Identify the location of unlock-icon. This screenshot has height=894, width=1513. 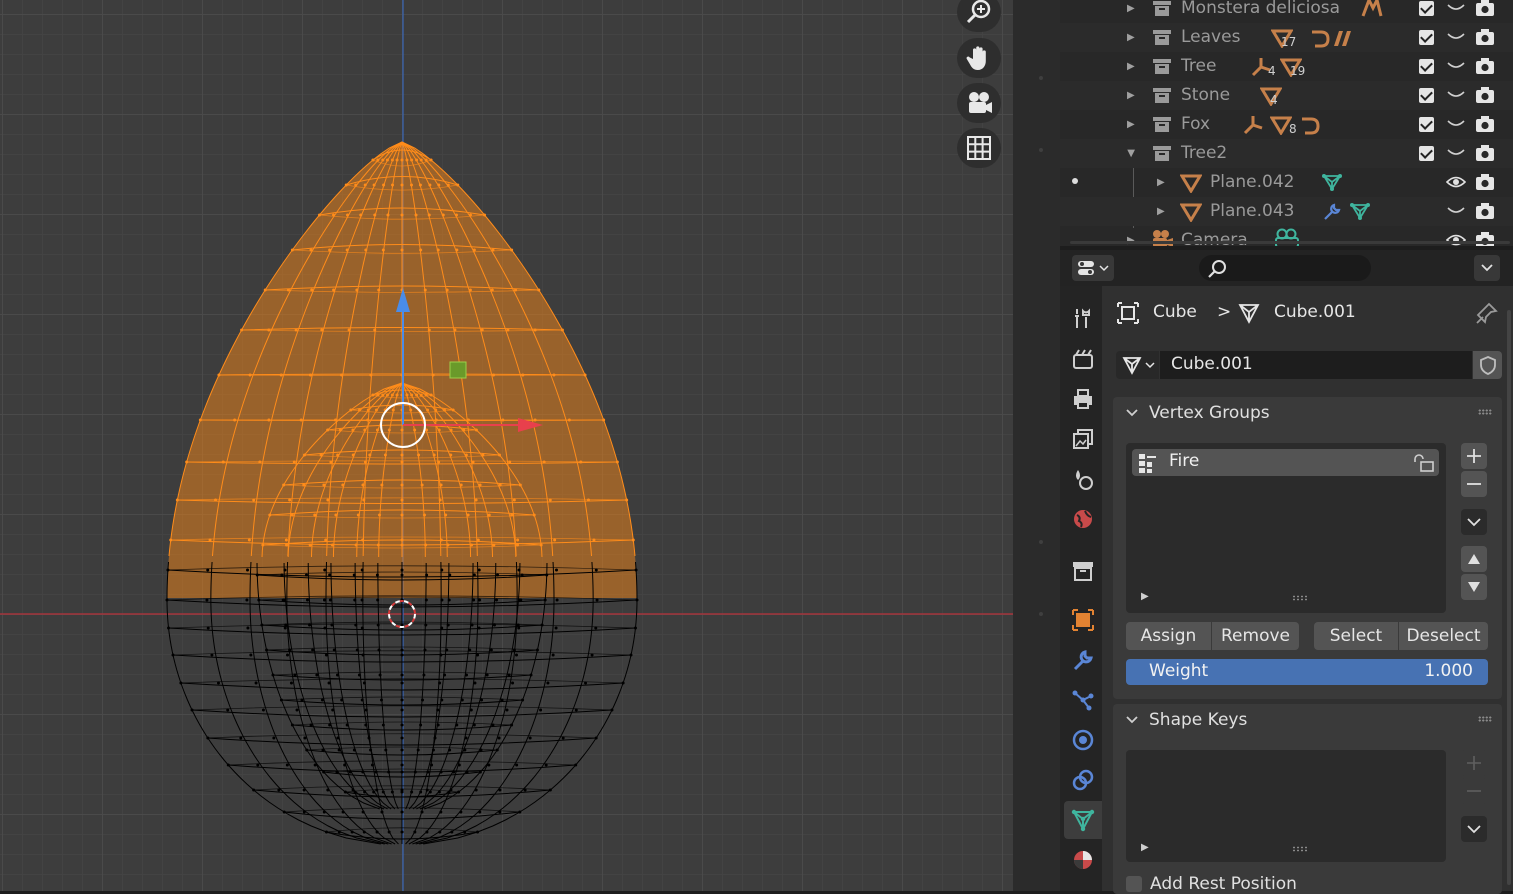
(1424, 463).